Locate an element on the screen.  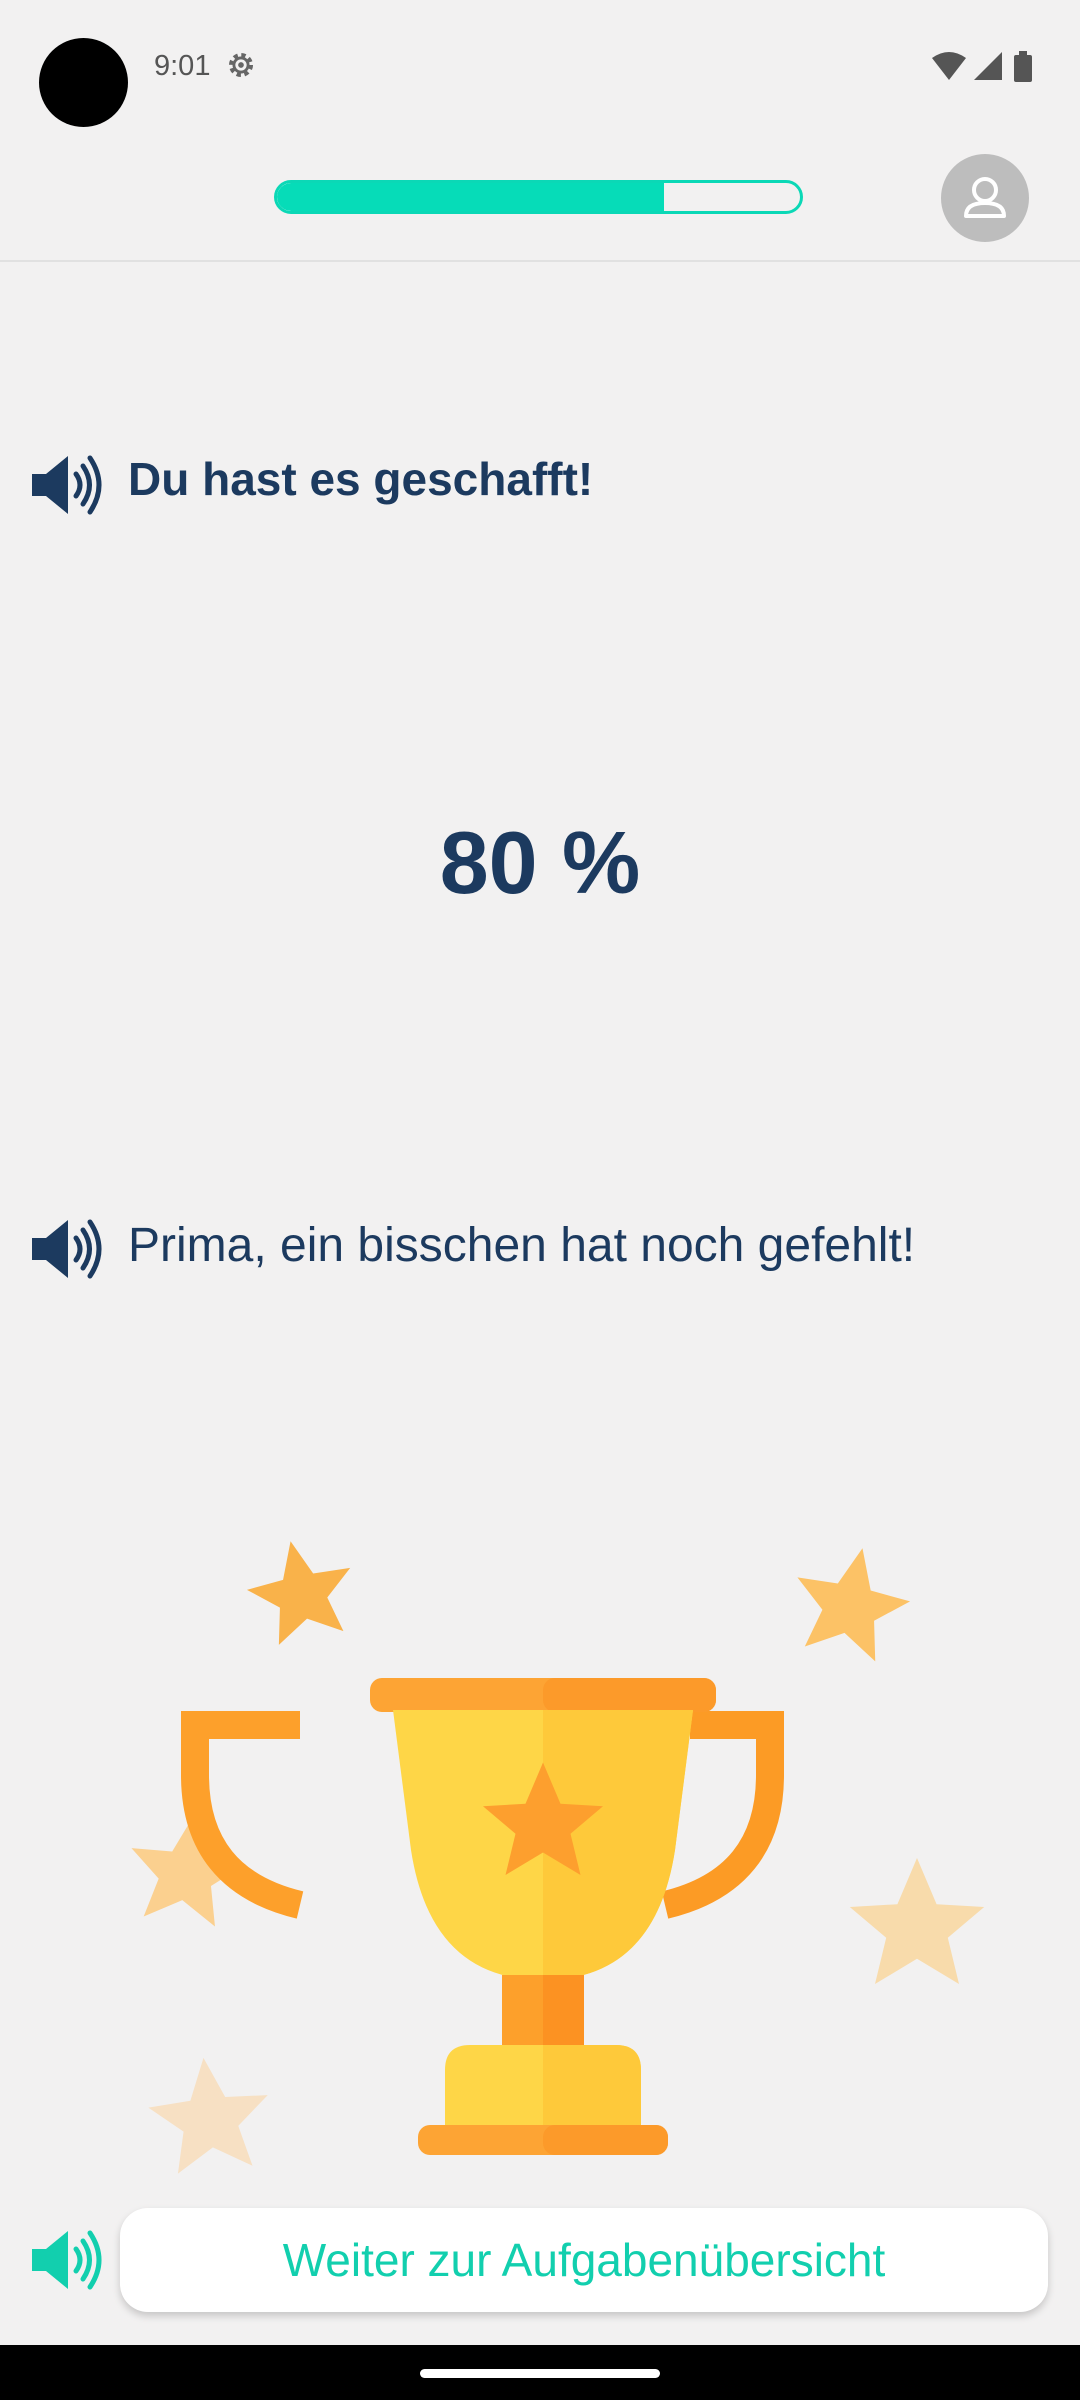
wifi-icon is located at coordinates (949, 66).